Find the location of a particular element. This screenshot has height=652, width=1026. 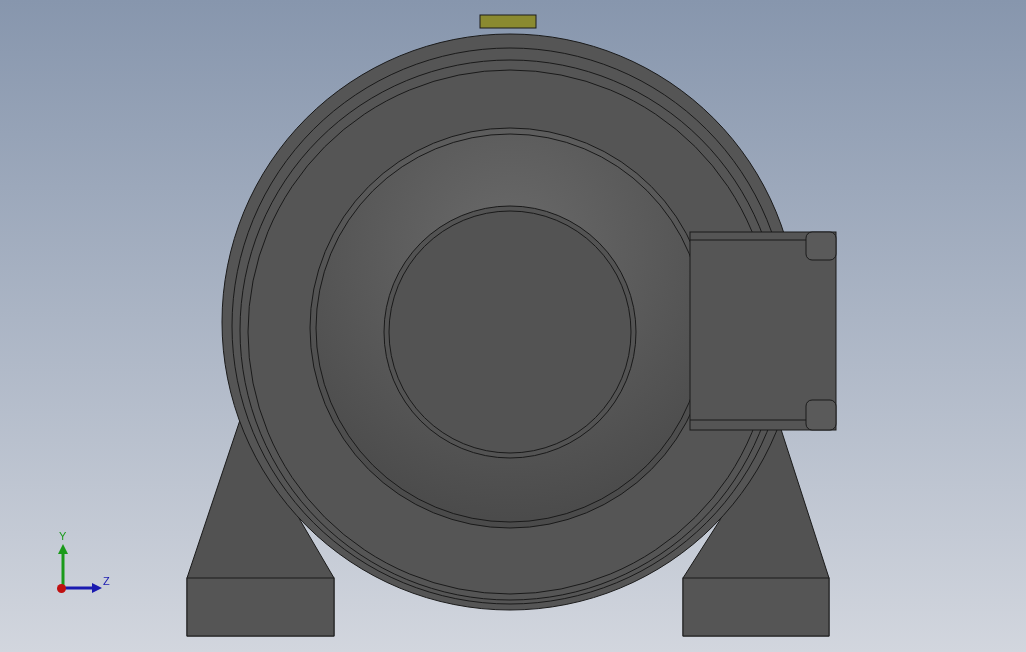

axis-label: Y is located at coordinates (63, 536).